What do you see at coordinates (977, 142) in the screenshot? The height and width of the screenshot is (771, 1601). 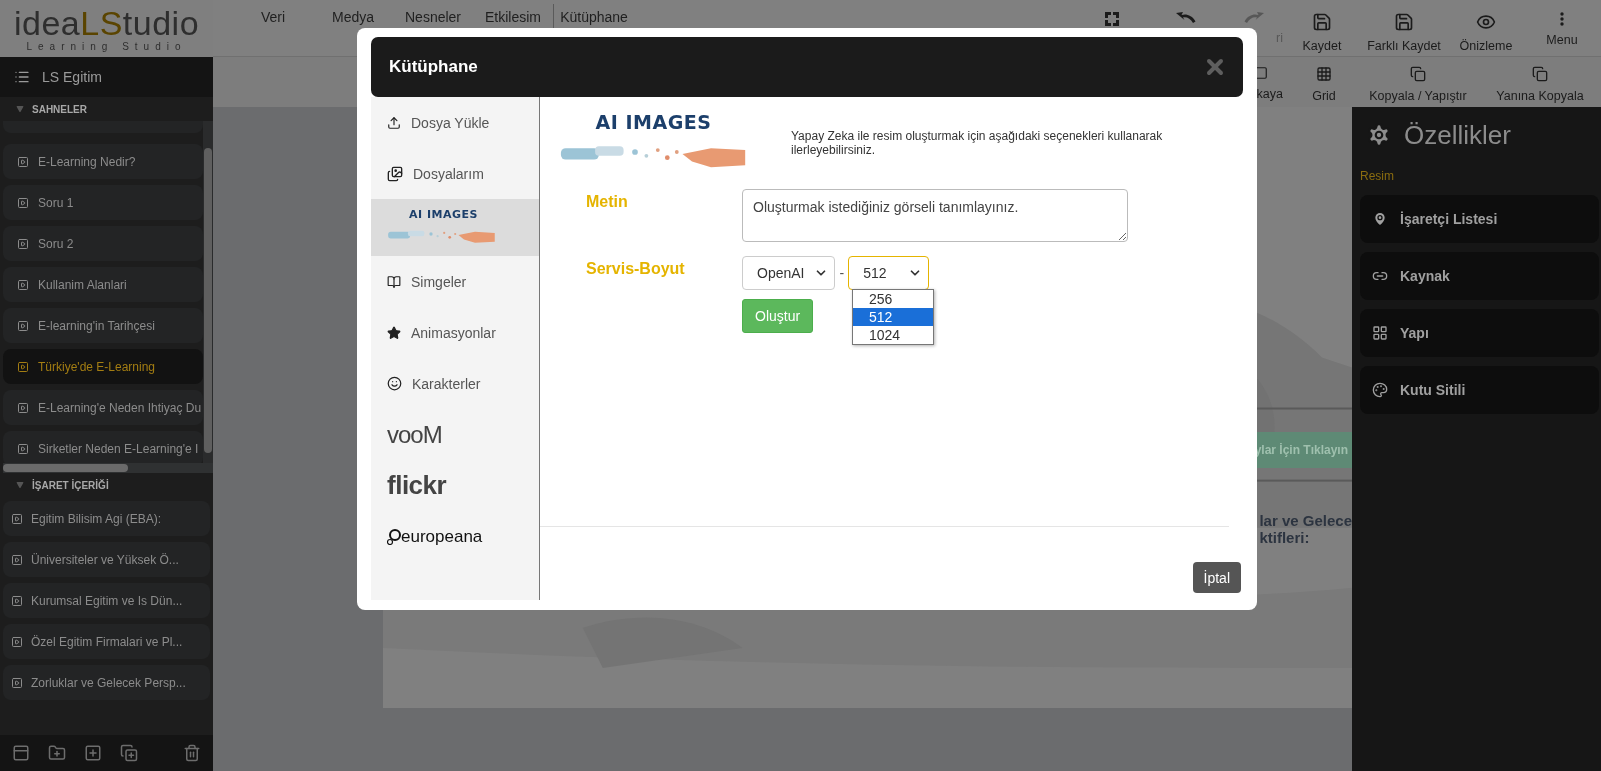 I see `intro-text: Yapay Zeka ile resim oluşturmak için aşağıdaki seçenekleri kullanarak ilerleyebilirsiniz.` at bounding box center [977, 142].